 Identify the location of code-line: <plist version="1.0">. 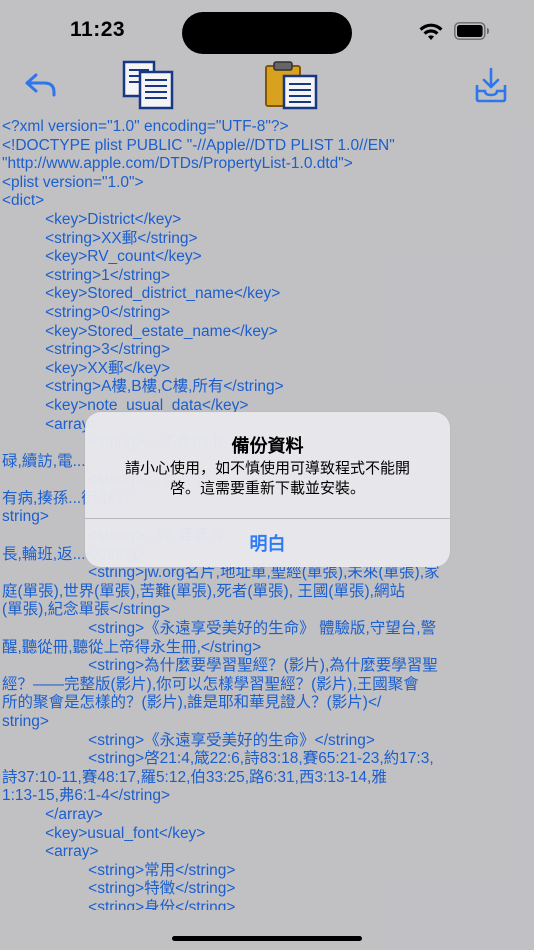
(73, 182).